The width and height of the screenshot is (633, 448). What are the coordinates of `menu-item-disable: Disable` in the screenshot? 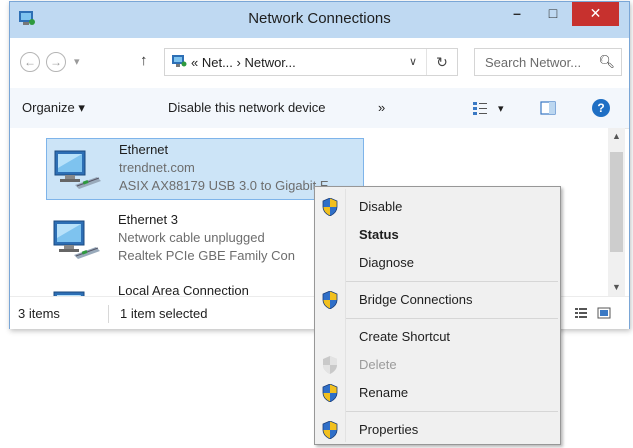 It's located at (437, 207).